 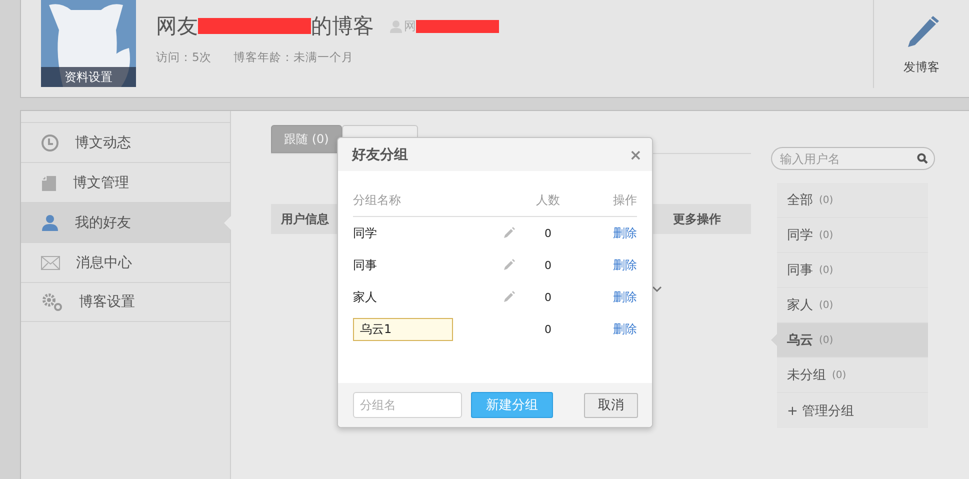 What do you see at coordinates (922, 158) in the screenshot?
I see `search-icon` at bounding box center [922, 158].